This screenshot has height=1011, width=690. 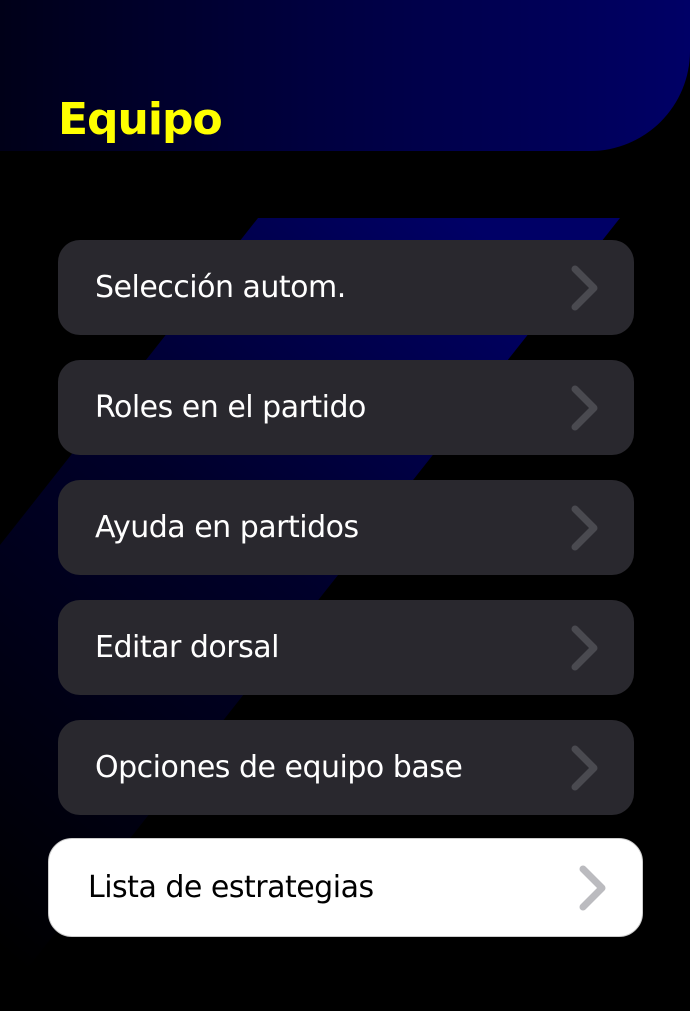 What do you see at coordinates (187, 647) in the screenshot?
I see `menu-item-label: Editar dorsal` at bounding box center [187, 647].